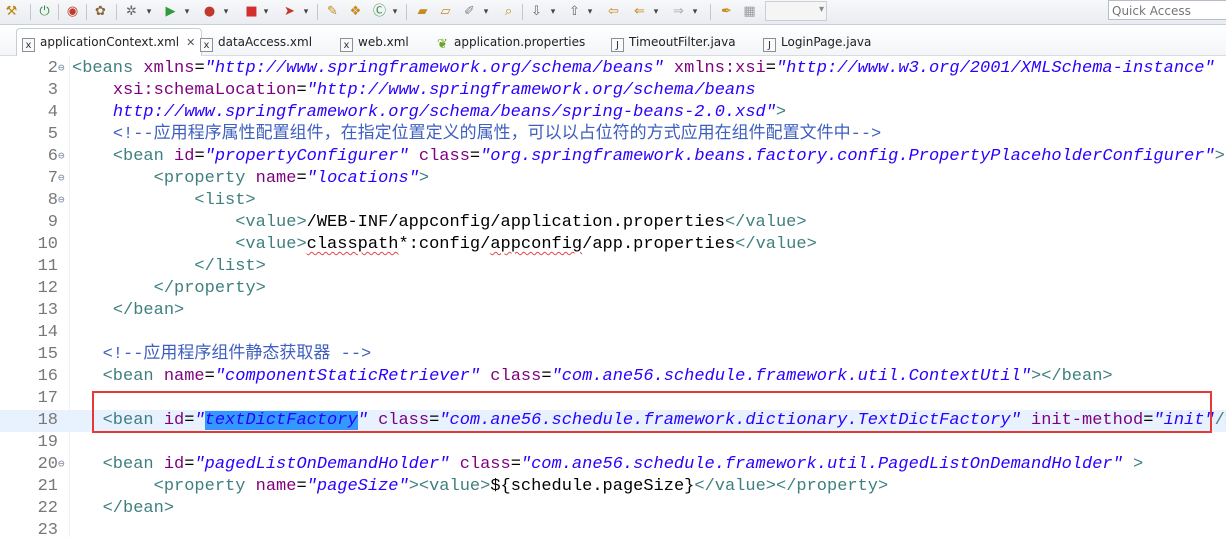 The height and width of the screenshot is (537, 1226). I want to click on build-icon: ⚒, so click(11, 11).